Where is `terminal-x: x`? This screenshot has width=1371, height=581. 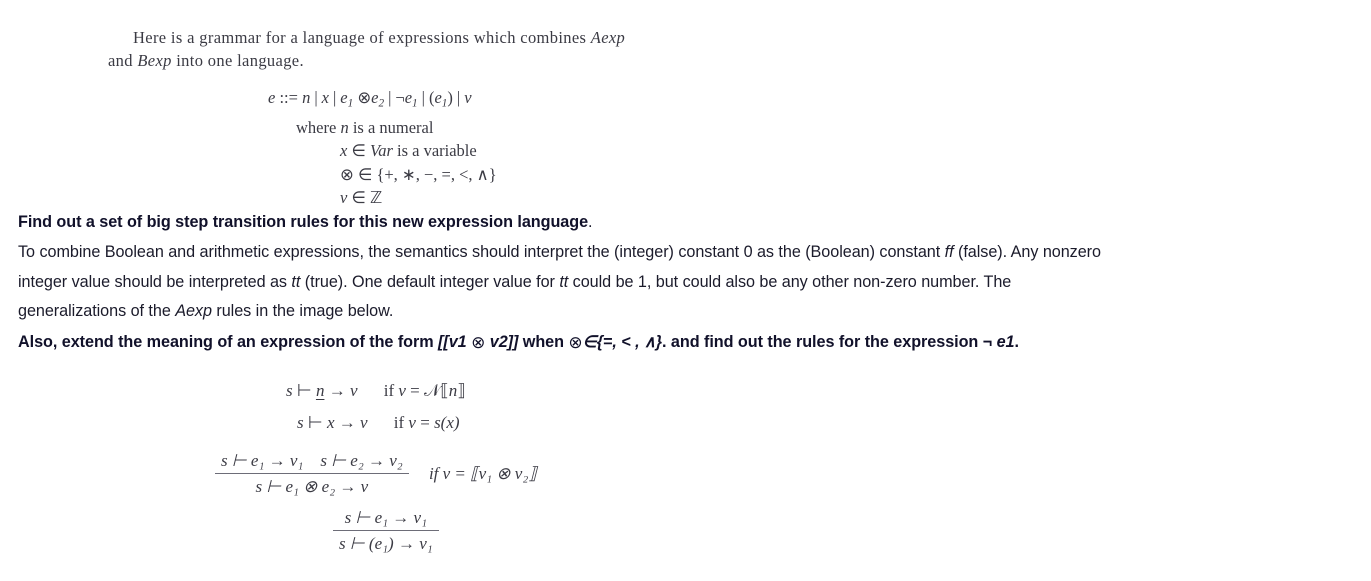 terminal-x: x is located at coordinates (325, 97).